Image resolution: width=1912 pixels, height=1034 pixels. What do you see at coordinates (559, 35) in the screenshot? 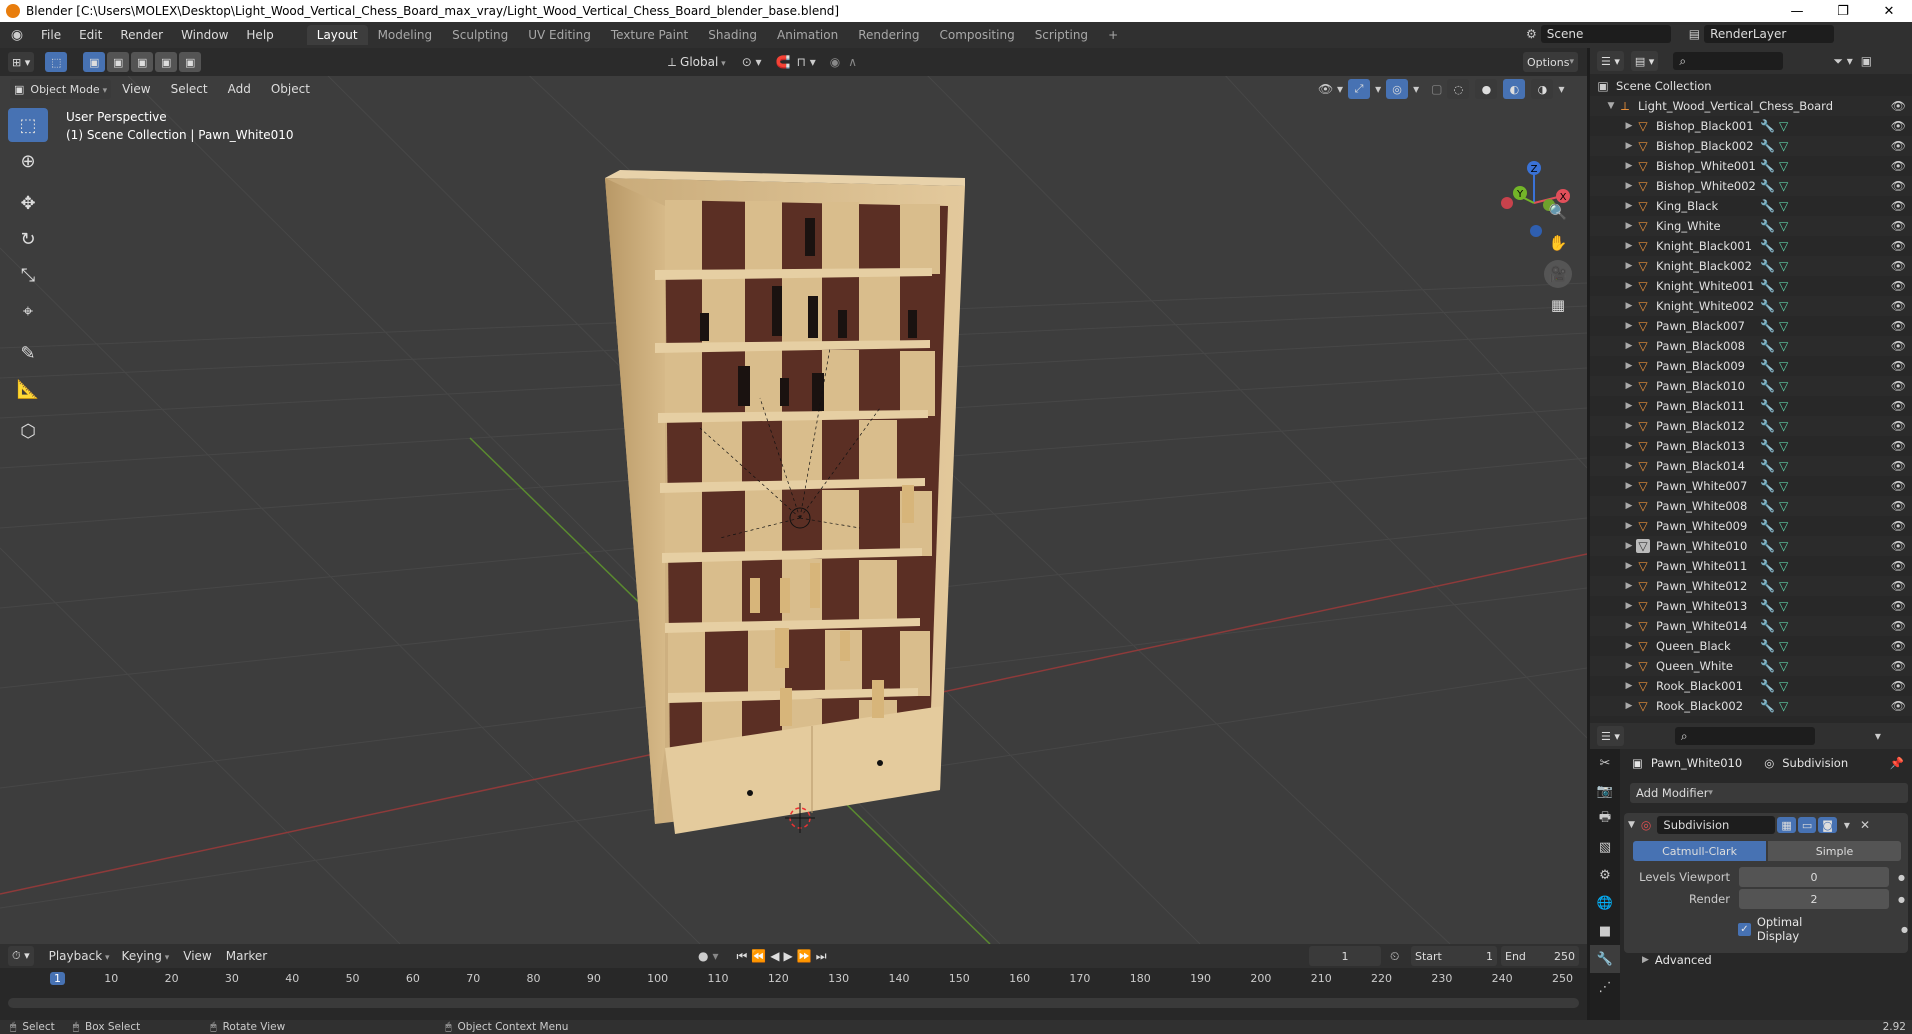
I see `tab-uv-editing: UV Editing` at bounding box center [559, 35].